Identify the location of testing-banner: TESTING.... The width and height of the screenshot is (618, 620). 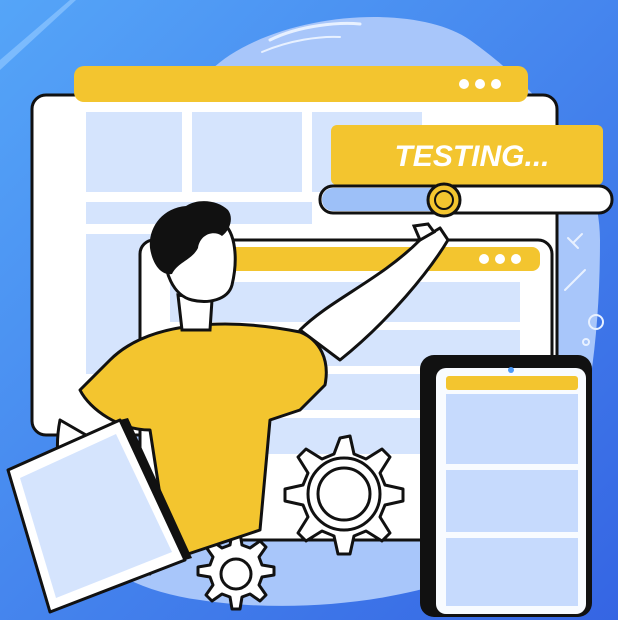
(467, 155).